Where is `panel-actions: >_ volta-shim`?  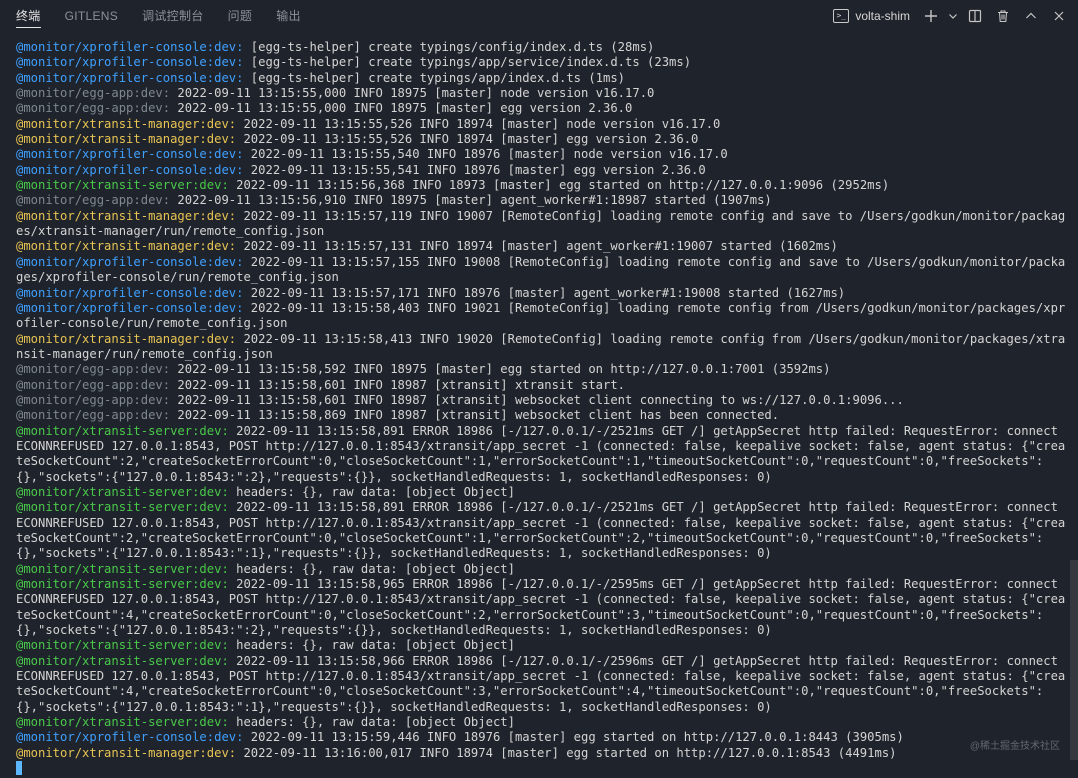 panel-actions: >_ volta-shim is located at coordinates (949, 16).